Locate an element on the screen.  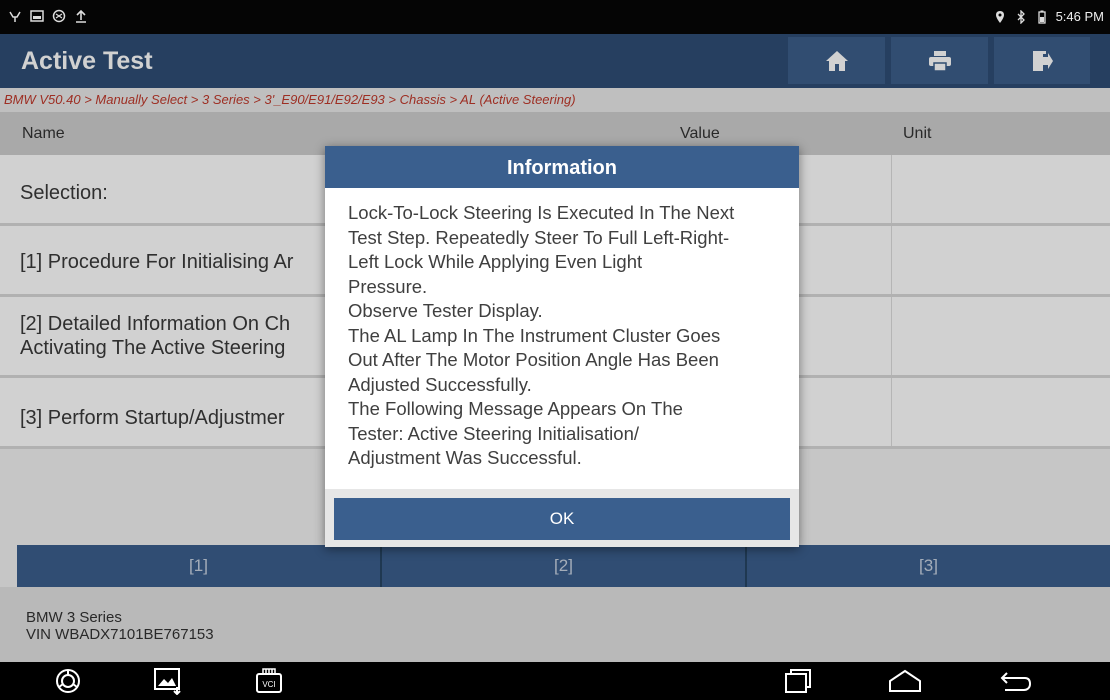
back-icon is located at coordinates (1016, 681).